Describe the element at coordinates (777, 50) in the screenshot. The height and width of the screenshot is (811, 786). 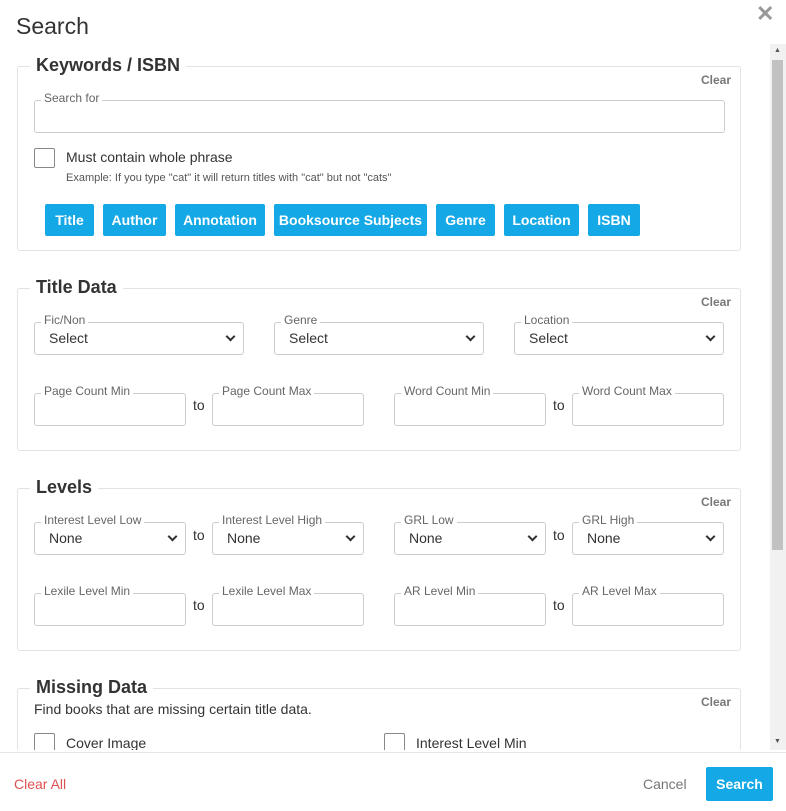
I see `scroll-up-icon: ▲` at that location.